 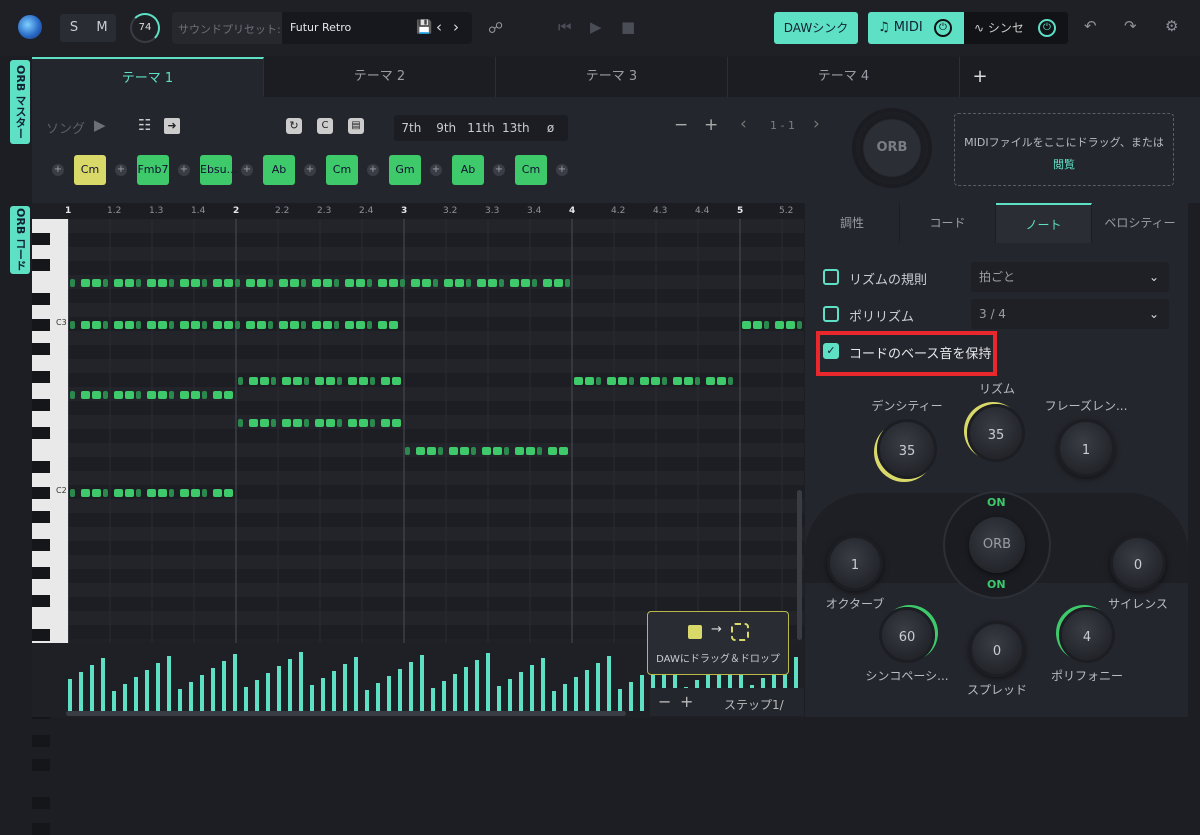 What do you see at coordinates (1016, 28) in the screenshot?
I see `synth-button: ∿ シンセ ⏻` at bounding box center [1016, 28].